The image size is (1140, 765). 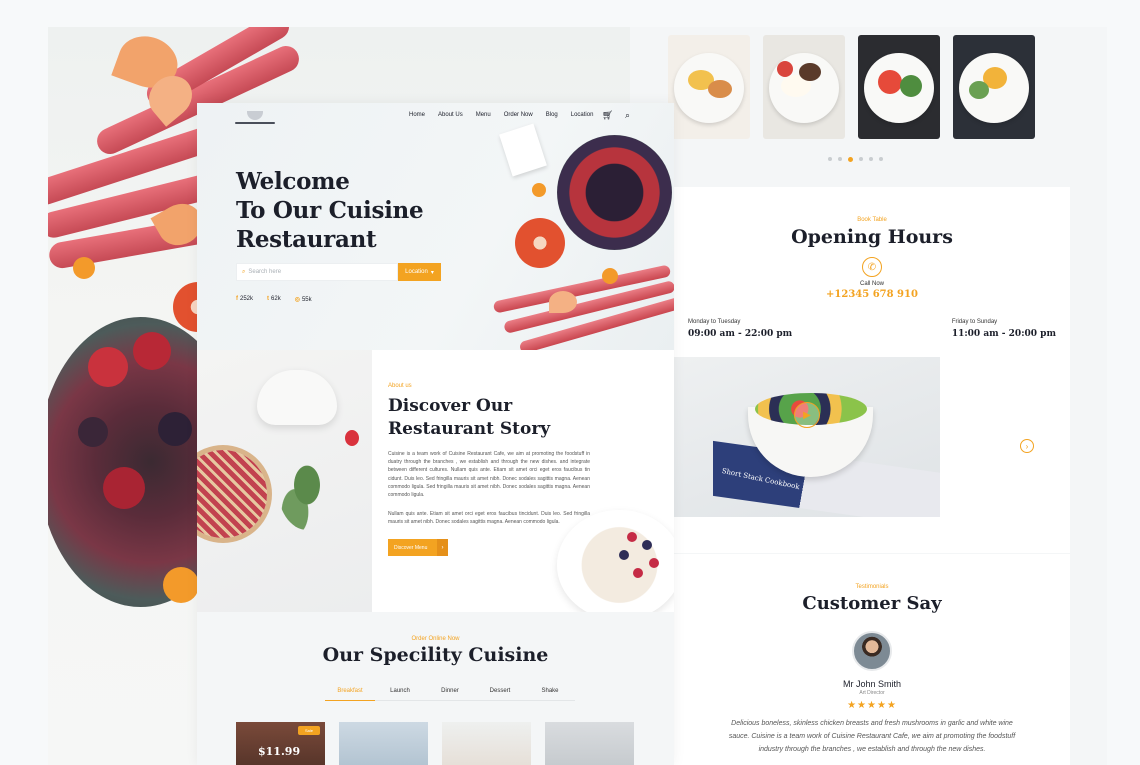 I want to click on weekend-hours-value: 11:00 am - 20:00 pm, so click(x=1003, y=334).